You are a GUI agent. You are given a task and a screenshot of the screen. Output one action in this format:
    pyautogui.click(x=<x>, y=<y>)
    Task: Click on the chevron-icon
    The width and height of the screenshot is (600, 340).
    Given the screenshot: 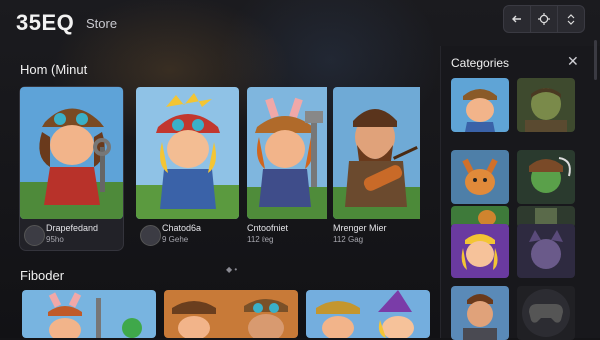 What is the action you would take?
    pyautogui.click(x=571, y=19)
    